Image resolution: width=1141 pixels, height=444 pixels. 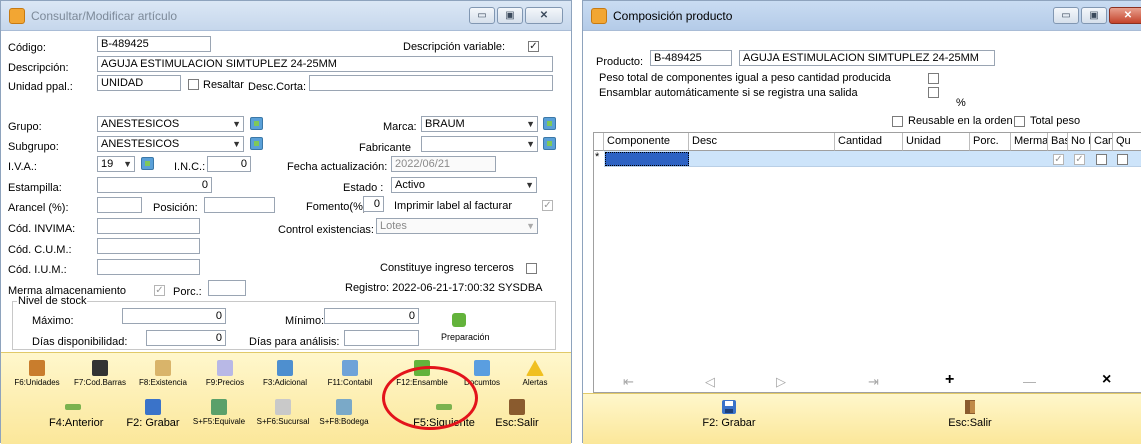 What do you see at coordinates (691, 58) in the screenshot?
I see `producto-codigo-input: B-489425` at bounding box center [691, 58].